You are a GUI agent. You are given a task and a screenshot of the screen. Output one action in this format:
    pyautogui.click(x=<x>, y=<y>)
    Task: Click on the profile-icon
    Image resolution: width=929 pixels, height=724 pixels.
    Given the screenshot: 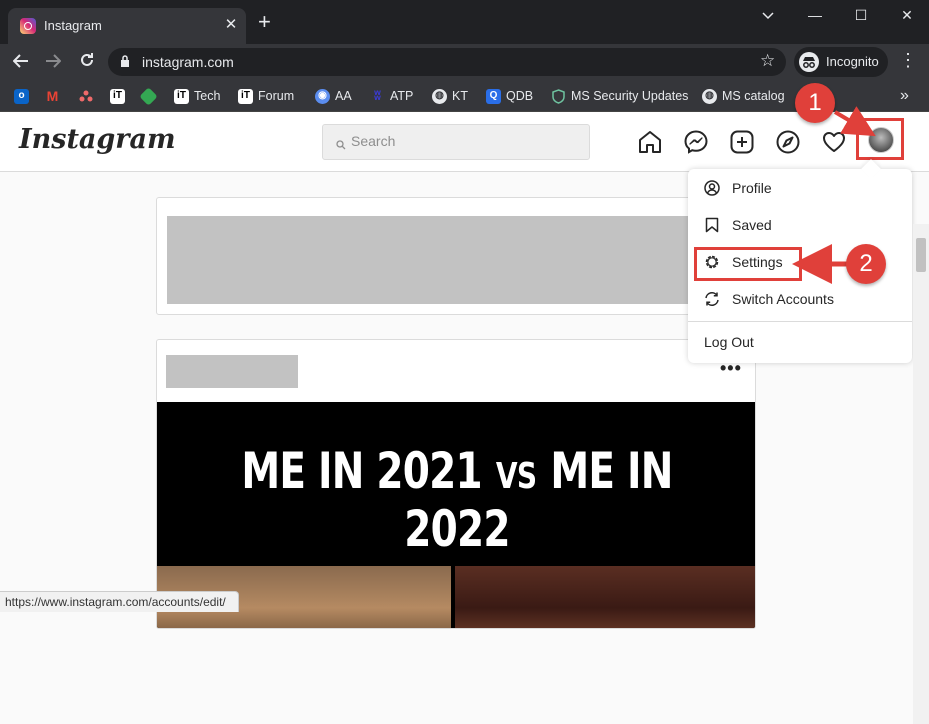 What is the action you would take?
    pyautogui.click(x=712, y=187)
    